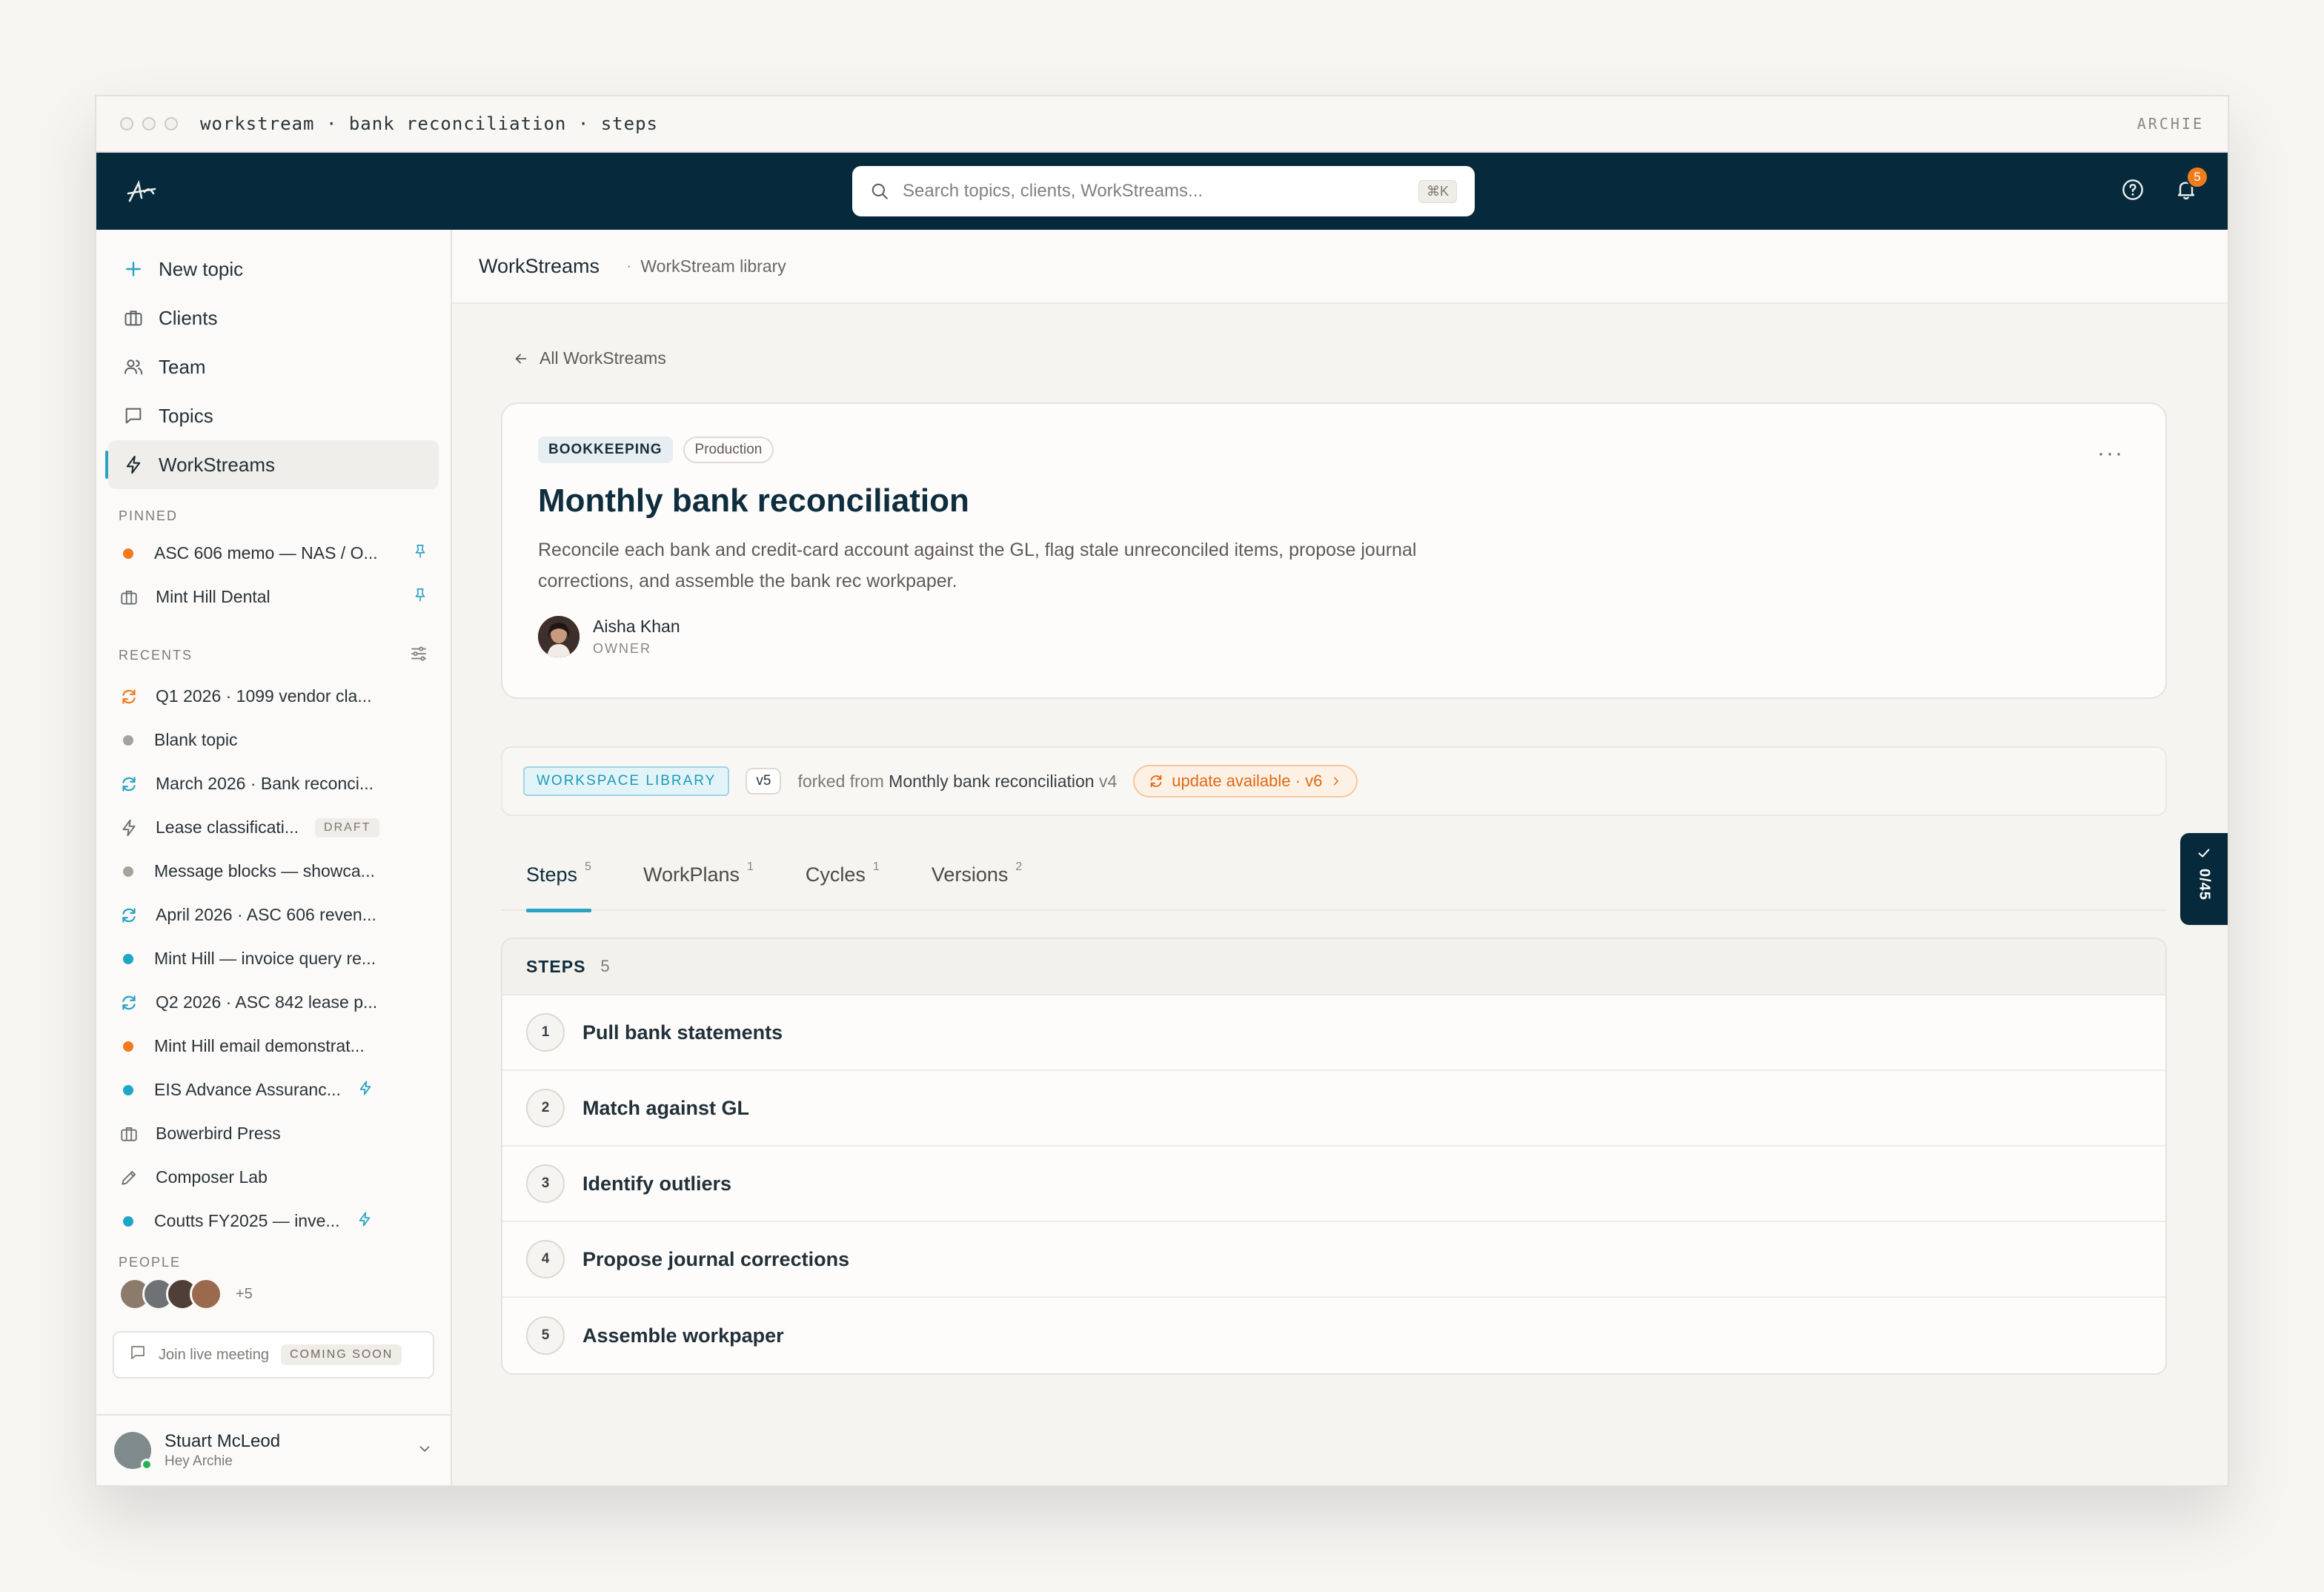  What do you see at coordinates (1340, 267) in the screenshot?
I see `breadcrumb: WorkStreams · WorkStream library` at bounding box center [1340, 267].